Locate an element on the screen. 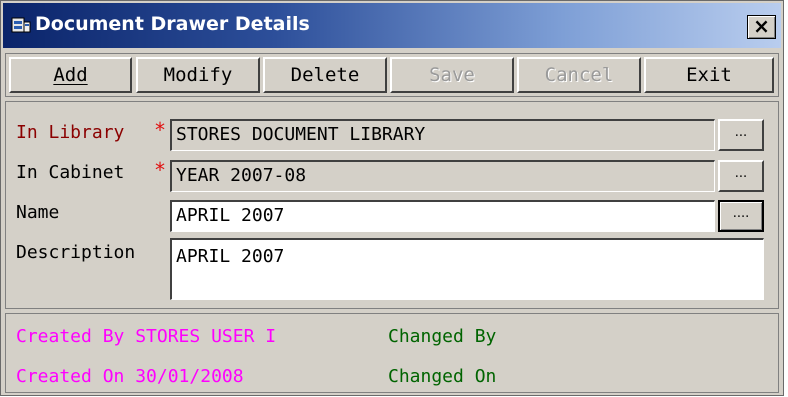 This screenshot has width=788, height=397. close-button: × is located at coordinates (761, 27).